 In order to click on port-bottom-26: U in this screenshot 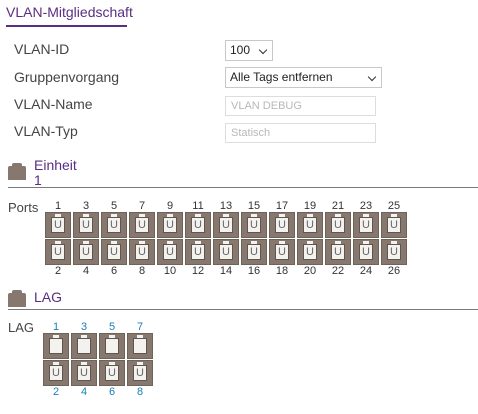, I will do `click(394, 252)`.